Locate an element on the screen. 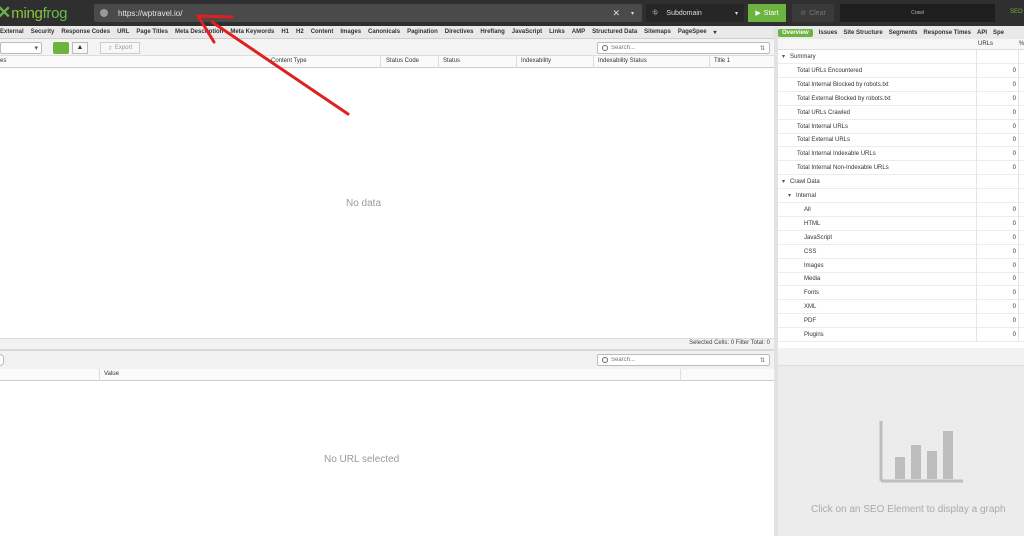 The image size is (1024, 536). tab-13: Directives is located at coordinates (459, 32).